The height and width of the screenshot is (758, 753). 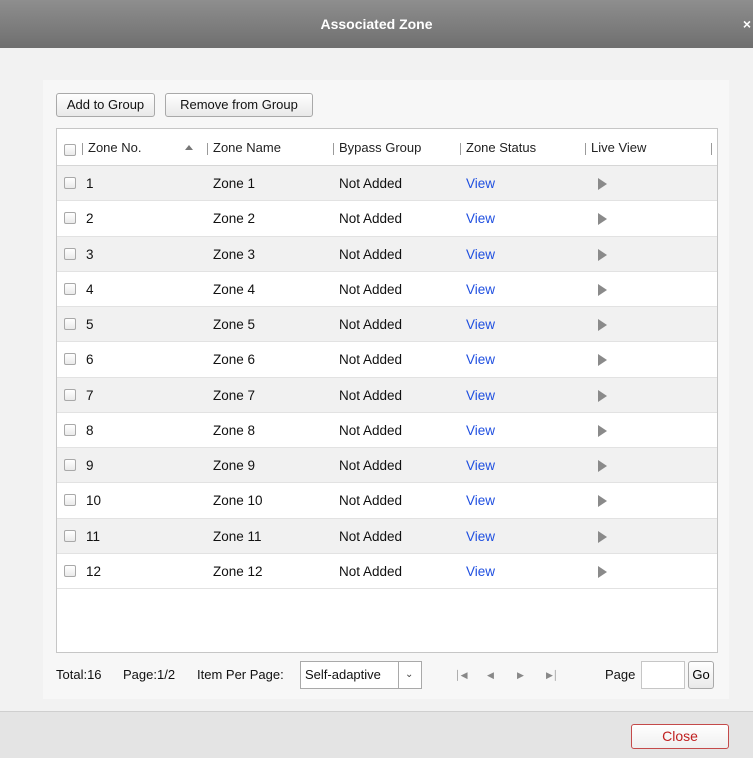 I want to click on sort-ascending-icon, so click(x=189, y=147).